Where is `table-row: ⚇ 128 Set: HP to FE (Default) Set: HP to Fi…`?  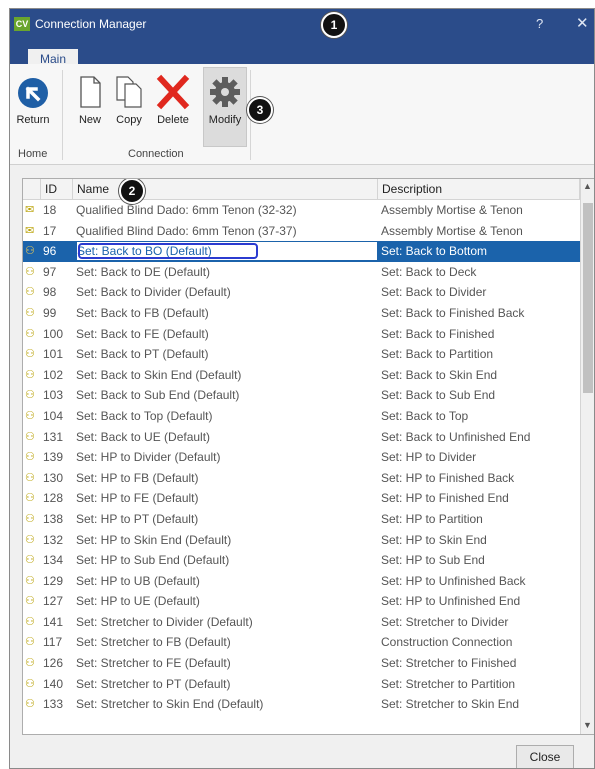 table-row: ⚇ 128 Set: HP to FE (Default) Set: HP to Fi… is located at coordinates (301, 498).